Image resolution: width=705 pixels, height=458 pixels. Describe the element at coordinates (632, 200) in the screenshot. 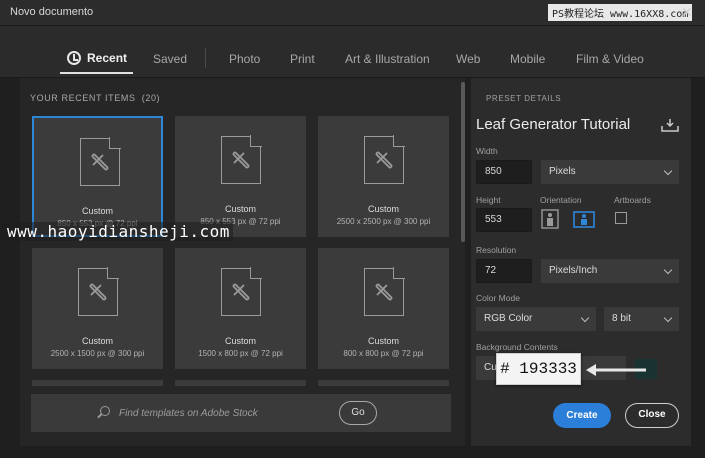

I see `artboards-label: Artboards` at that location.